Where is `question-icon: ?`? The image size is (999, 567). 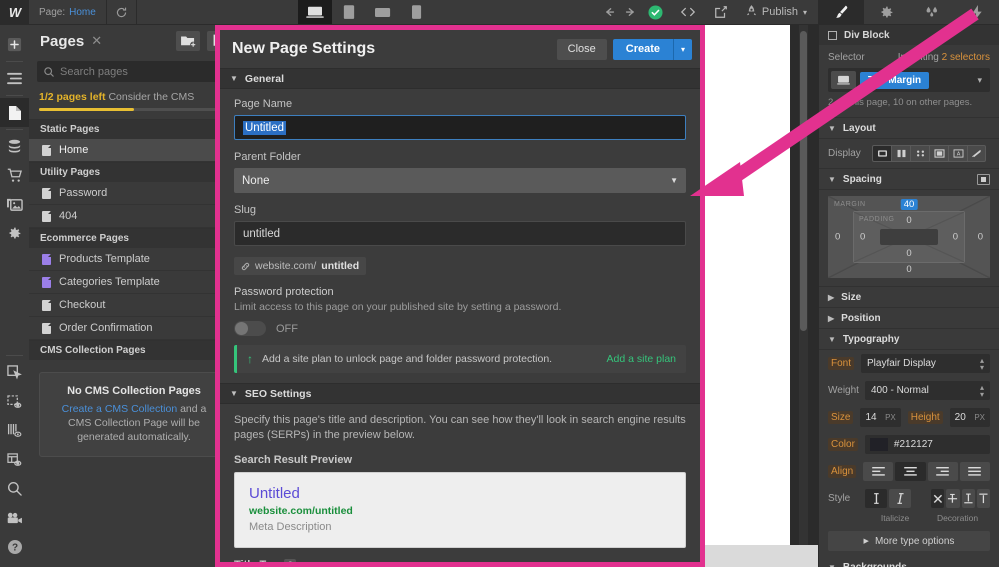
question-icon: ? is located at coordinates (290, 560).